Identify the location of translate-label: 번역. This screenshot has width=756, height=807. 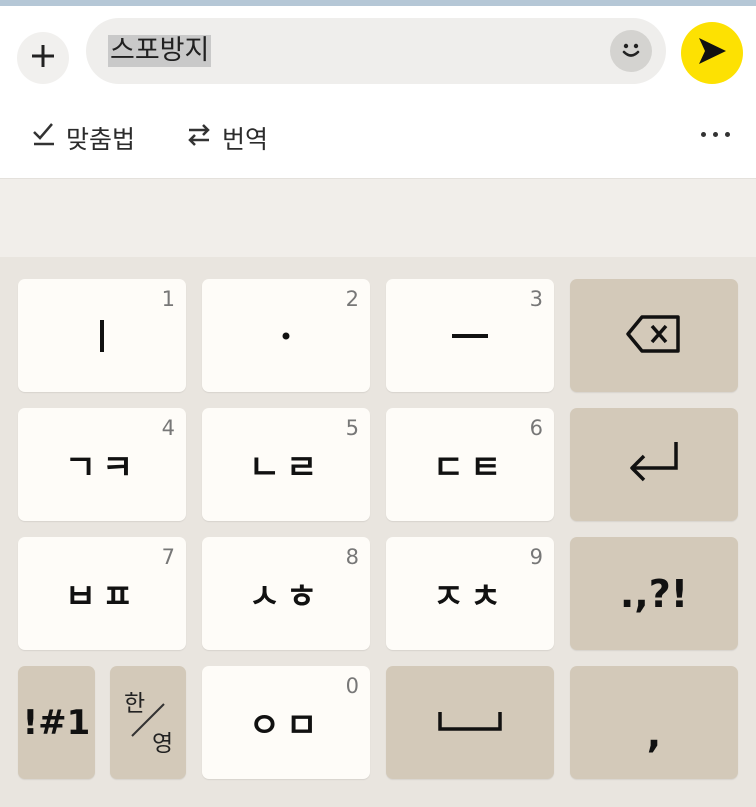
(245, 139).